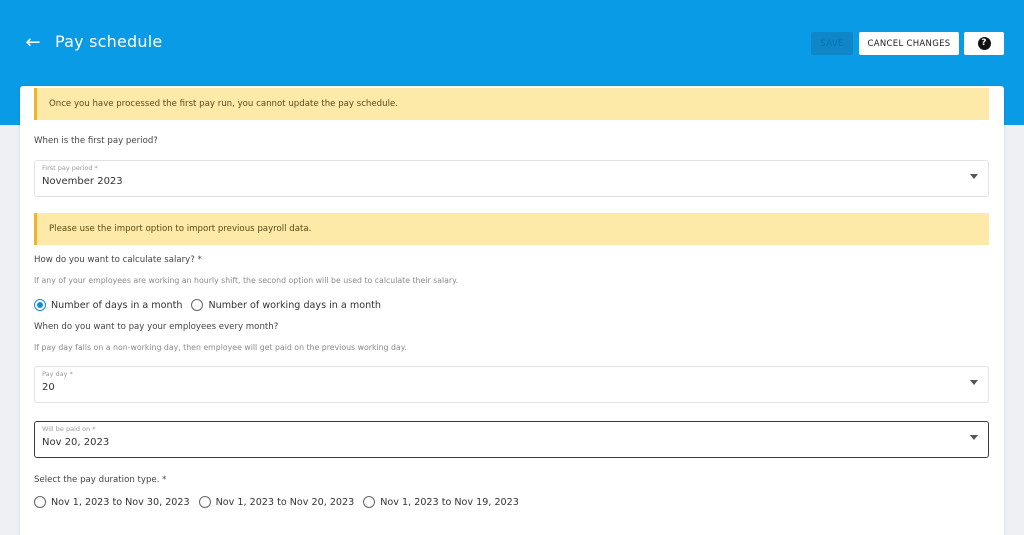 This screenshot has height=535, width=1024. What do you see at coordinates (294, 305) in the screenshot?
I see `radio-label: Number of working days in a month` at bounding box center [294, 305].